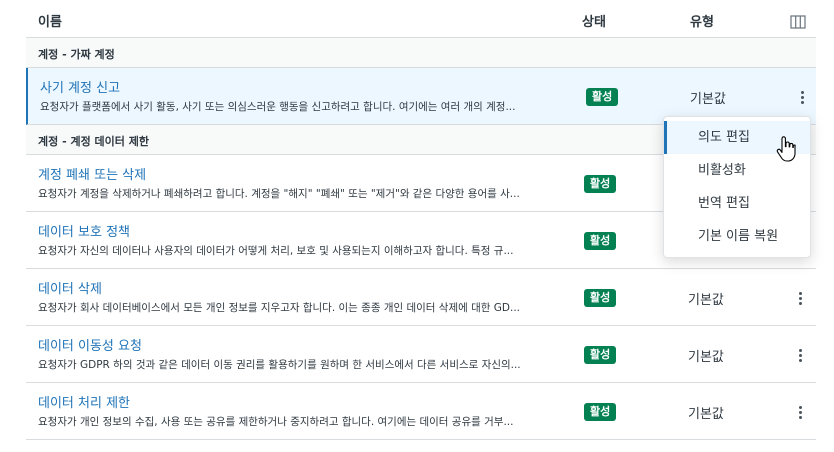  Describe the element at coordinates (70, 287) in the screenshot. I see `intent-title-link: 데이터 삭제` at that location.